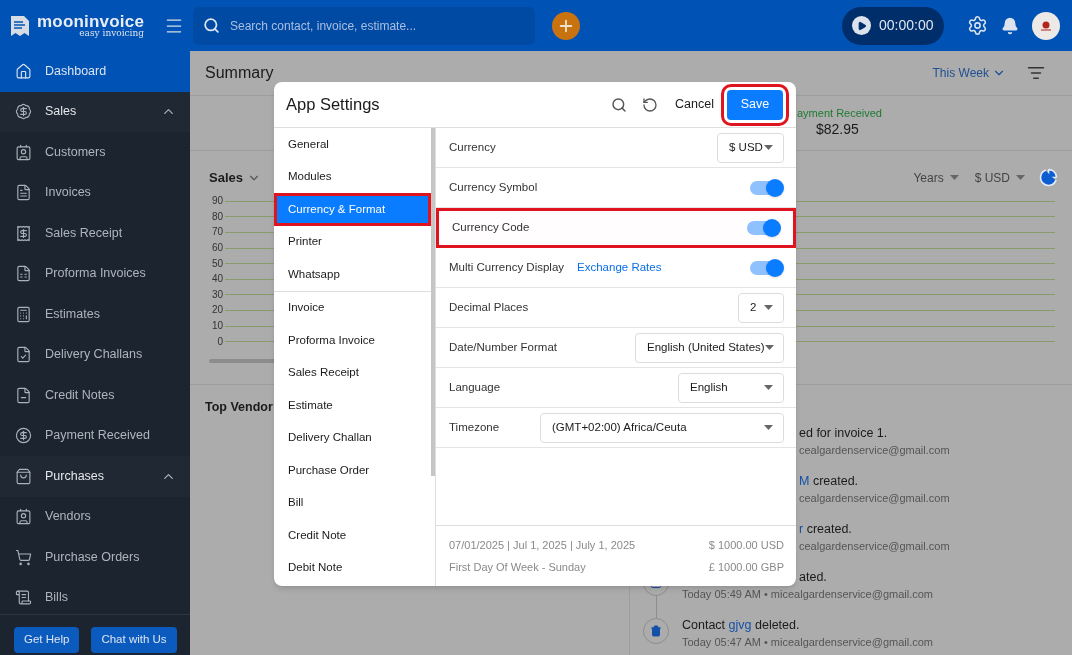 The width and height of the screenshot is (1072, 655). I want to click on pie-chart-icon, so click(1048, 178).